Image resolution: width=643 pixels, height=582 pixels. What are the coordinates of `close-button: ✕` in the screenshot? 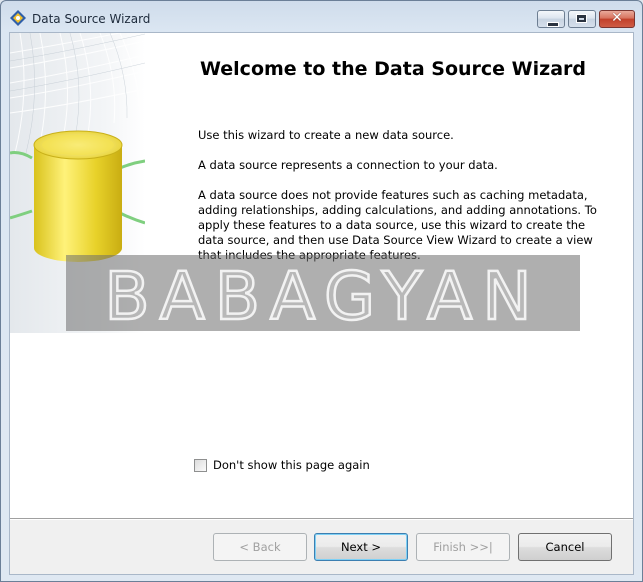 It's located at (617, 19).